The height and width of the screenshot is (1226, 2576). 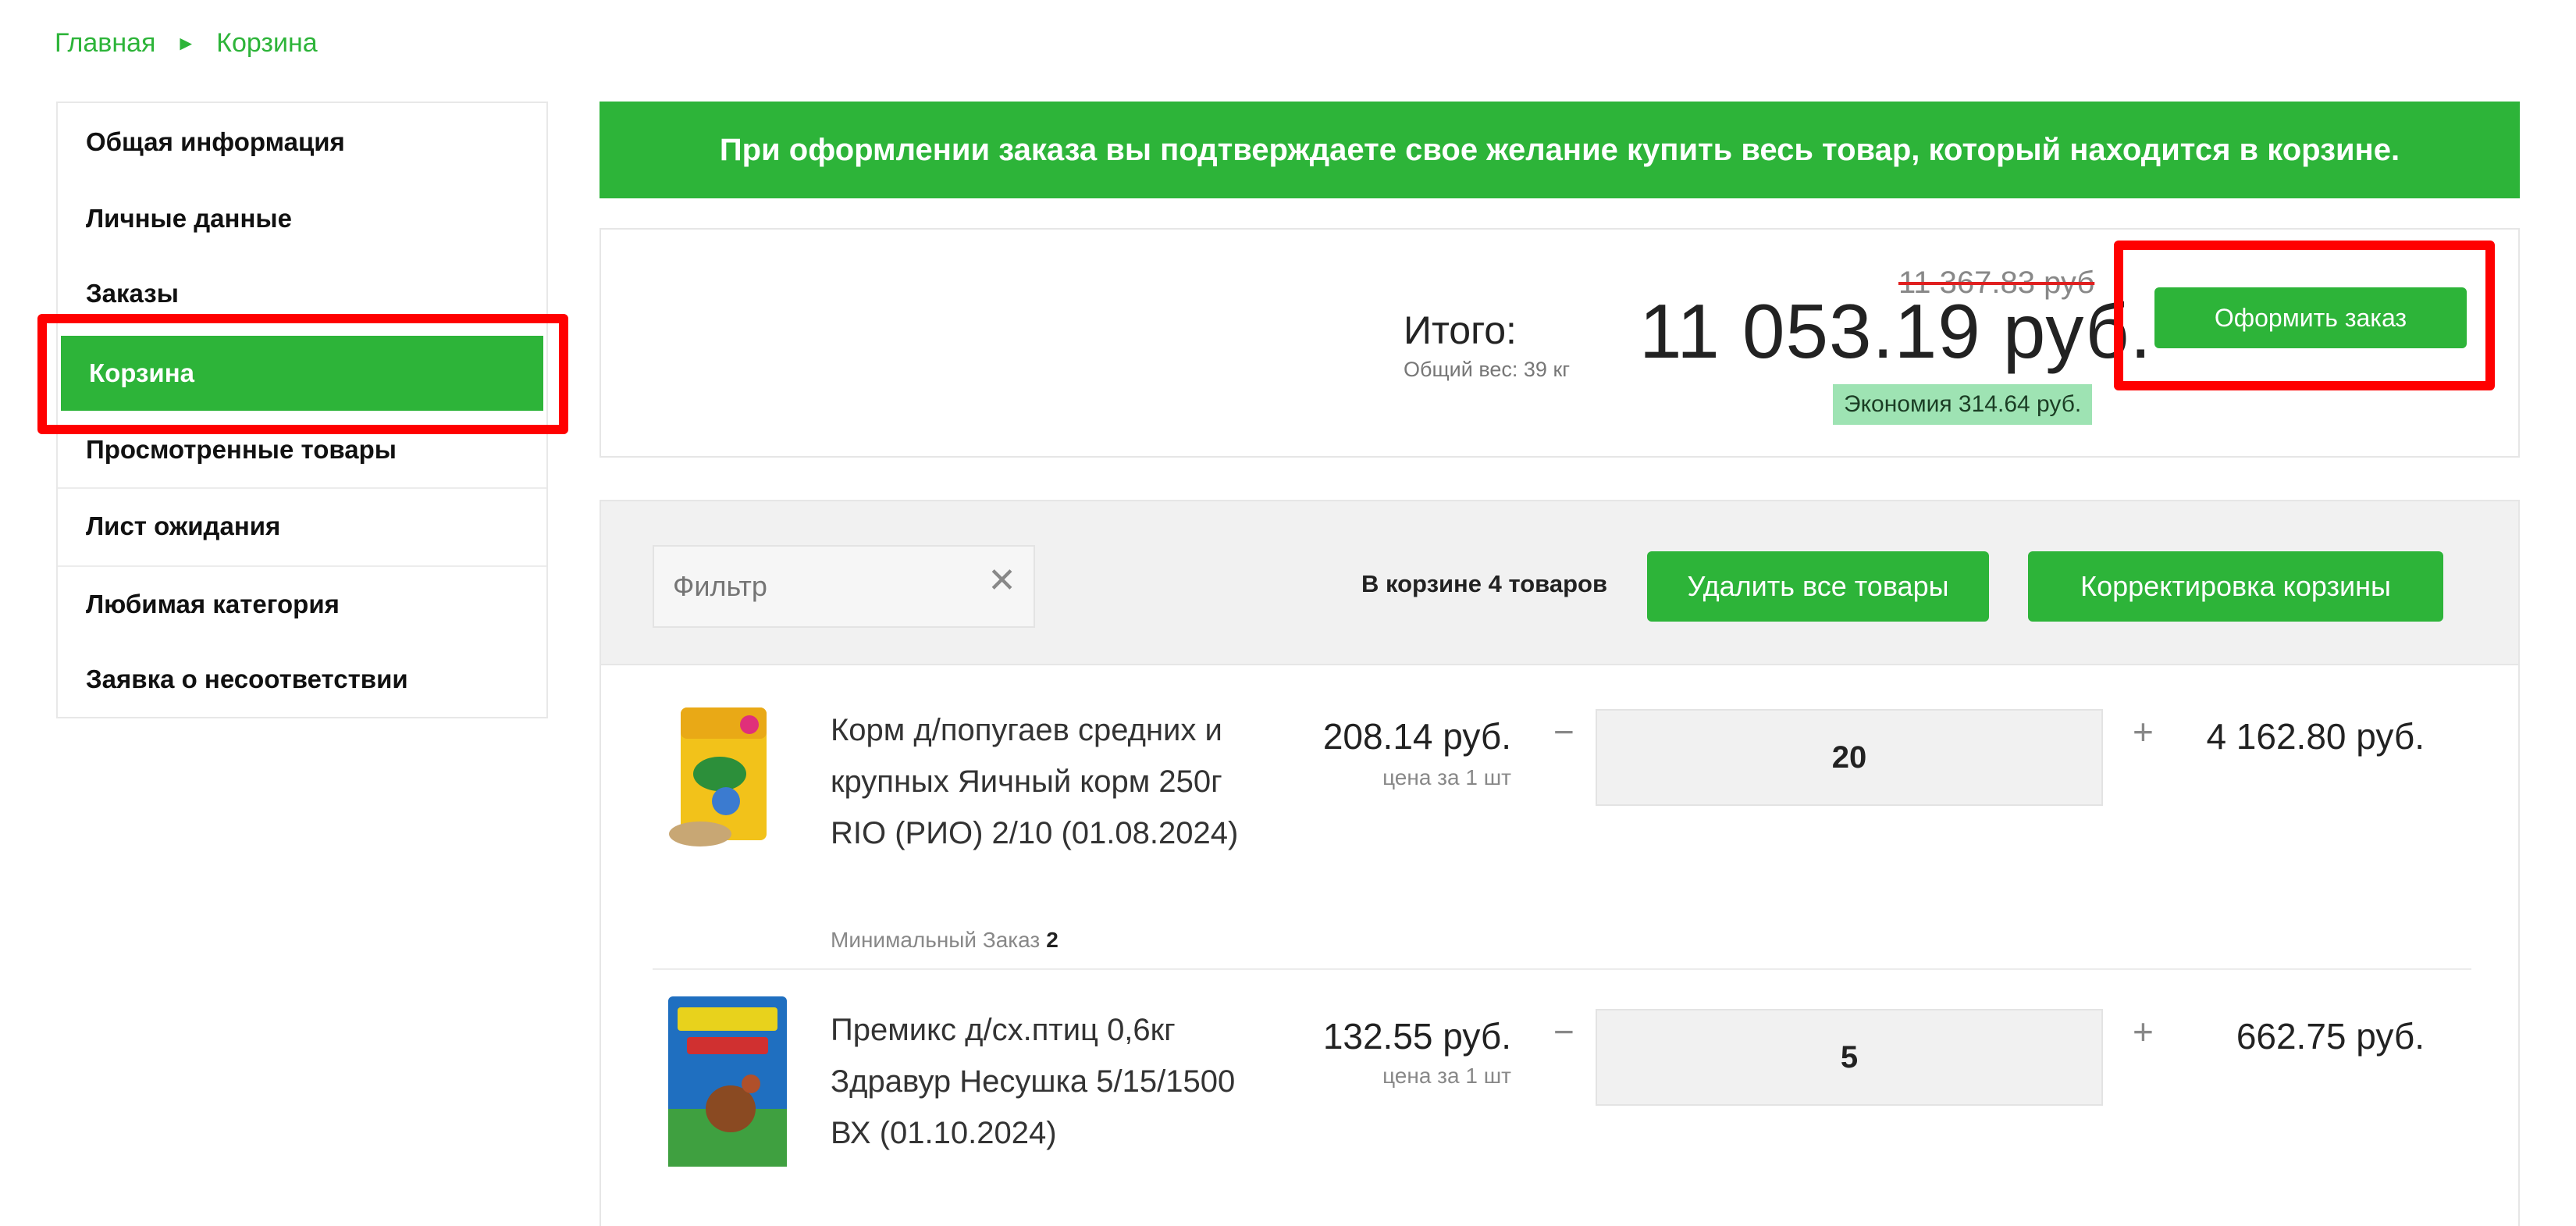 What do you see at coordinates (2235, 587) in the screenshot?
I see `adjust-cart-button: Корректировка корзины` at bounding box center [2235, 587].